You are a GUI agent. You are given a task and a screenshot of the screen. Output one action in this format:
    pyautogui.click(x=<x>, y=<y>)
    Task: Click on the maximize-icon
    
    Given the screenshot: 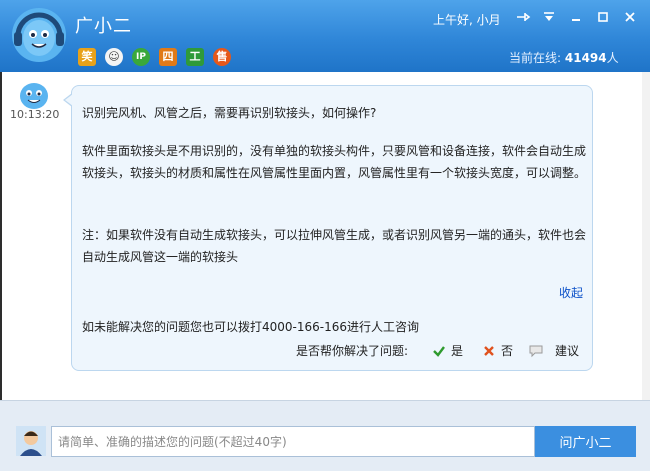 What is the action you would take?
    pyautogui.click(x=603, y=17)
    